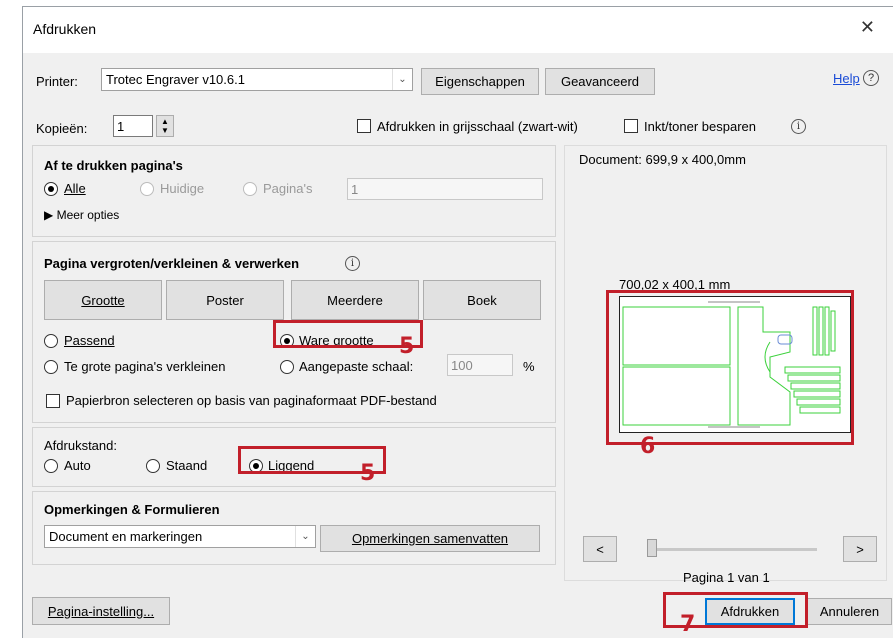 The height and width of the screenshot is (638, 893). Describe the element at coordinates (225, 300) in the screenshot. I see `tab-poster: Poster` at that location.